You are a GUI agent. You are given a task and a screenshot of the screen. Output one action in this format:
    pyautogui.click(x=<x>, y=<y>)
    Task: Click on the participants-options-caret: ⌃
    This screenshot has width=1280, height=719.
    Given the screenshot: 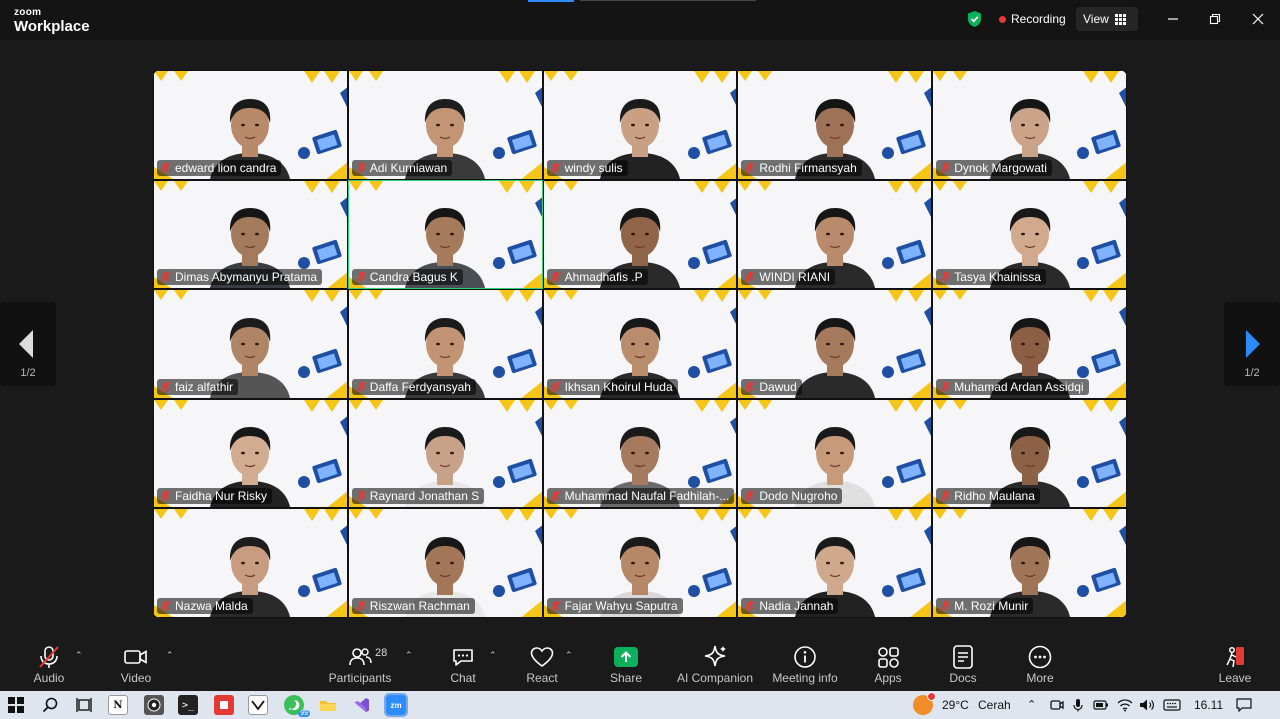 What is the action you would take?
    pyautogui.click(x=409, y=655)
    